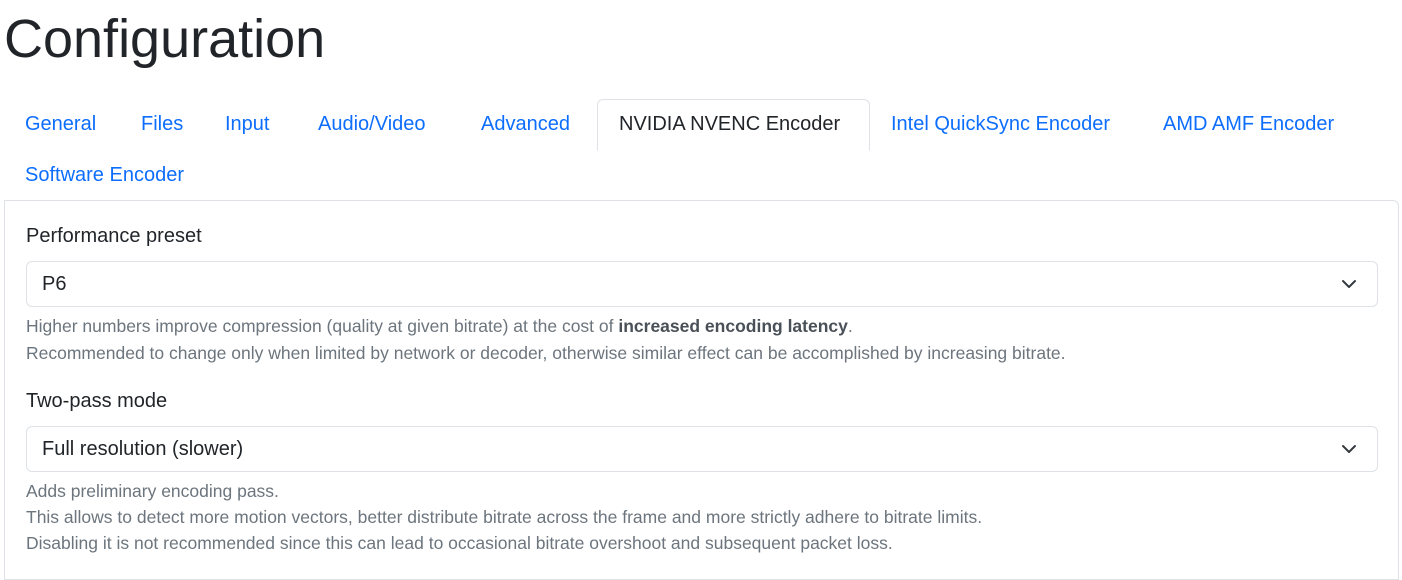 The width and height of the screenshot is (1402, 580). I want to click on tab-amd-amf-encoder: AMD AMF Encoder, so click(1248, 124).